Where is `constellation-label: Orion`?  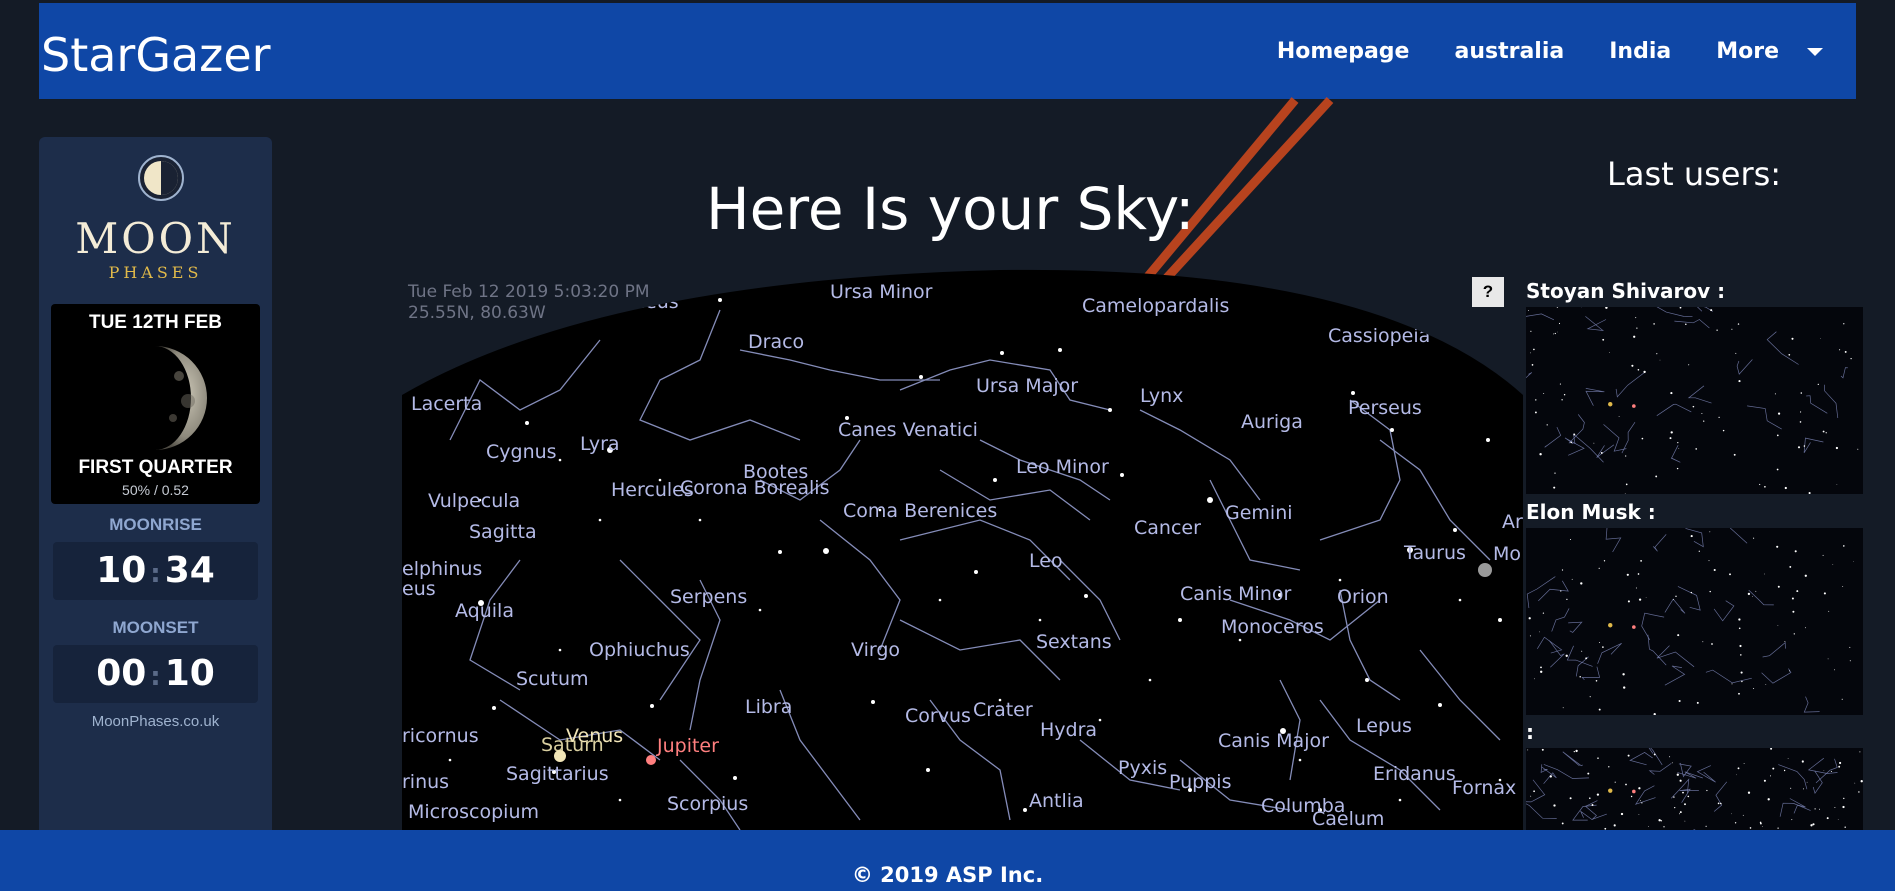
constellation-label: Orion is located at coordinates (1363, 597).